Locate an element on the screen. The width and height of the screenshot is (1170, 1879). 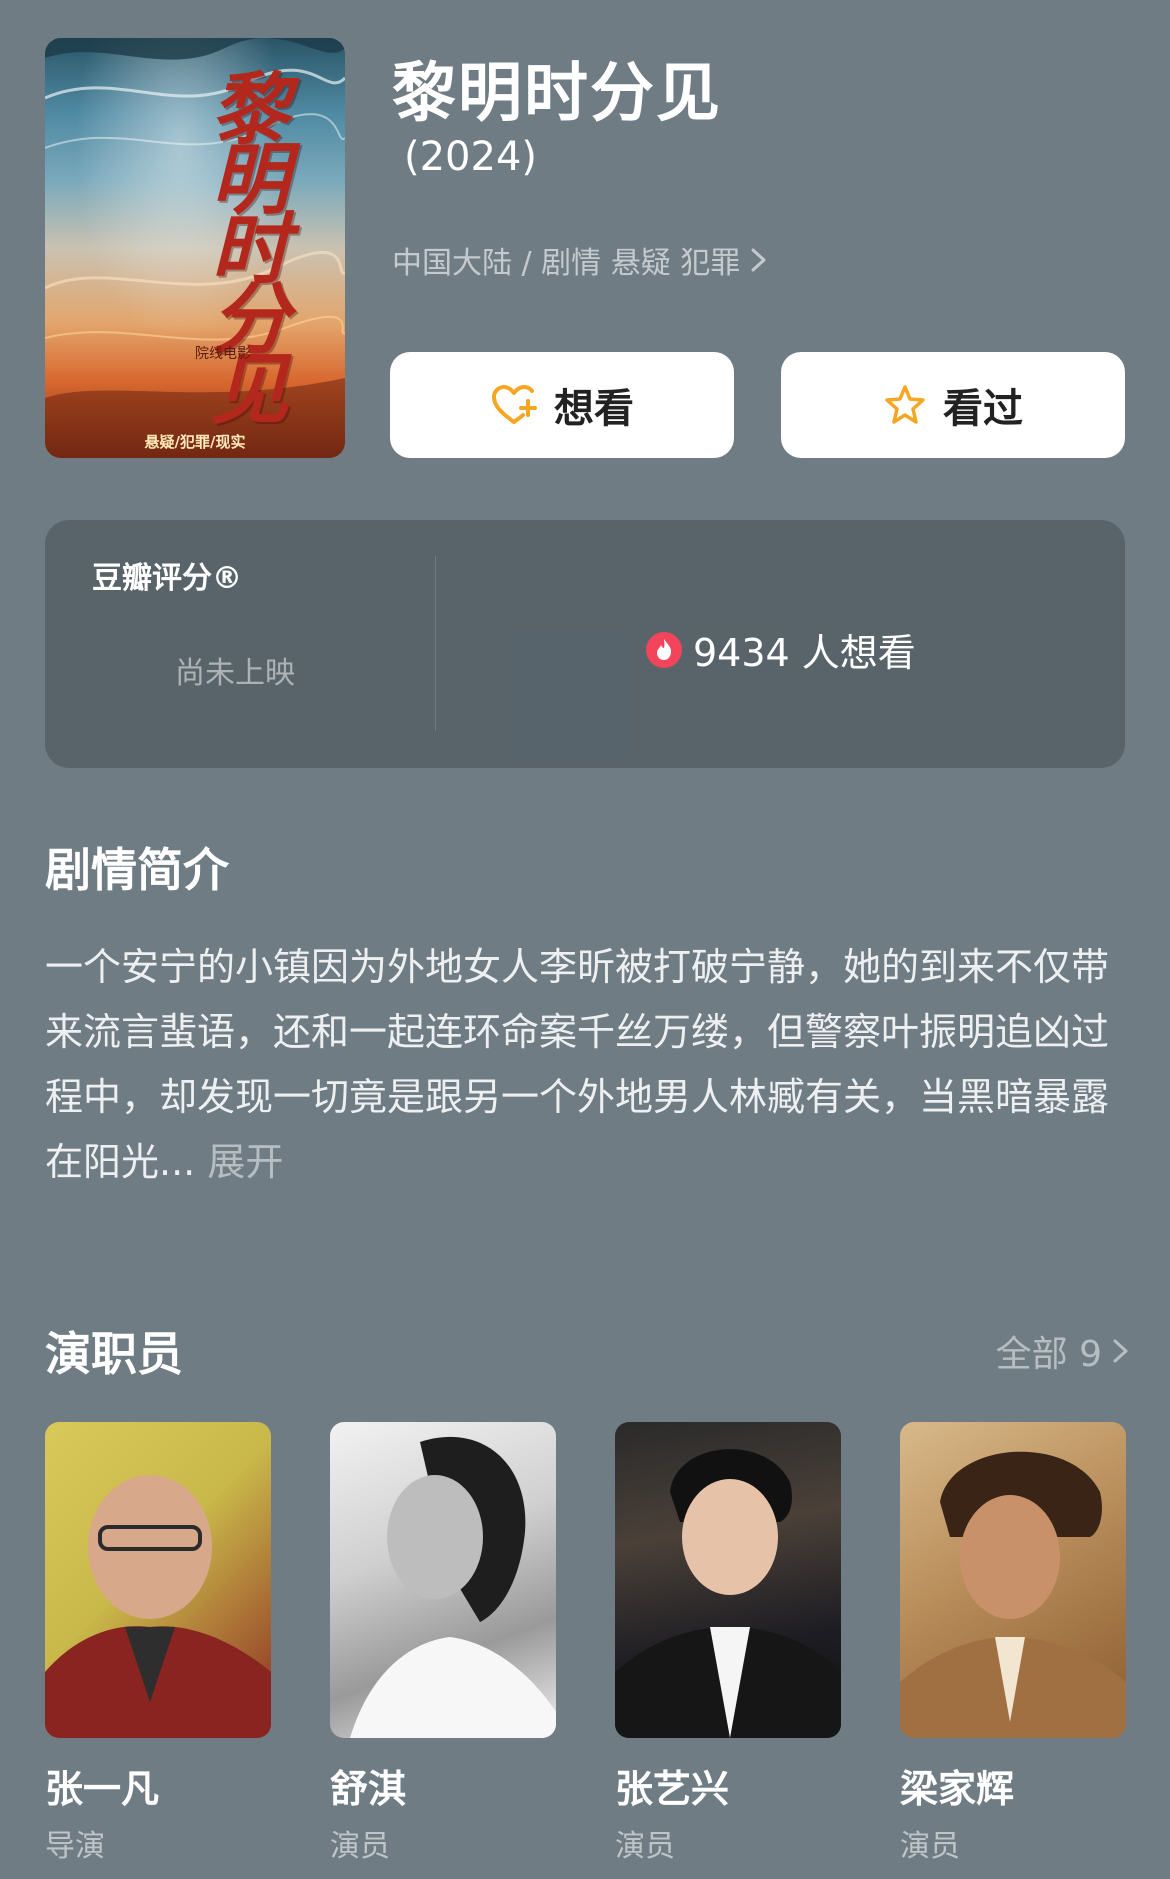
cast-name: 张艺兴 is located at coordinates (672, 1789).